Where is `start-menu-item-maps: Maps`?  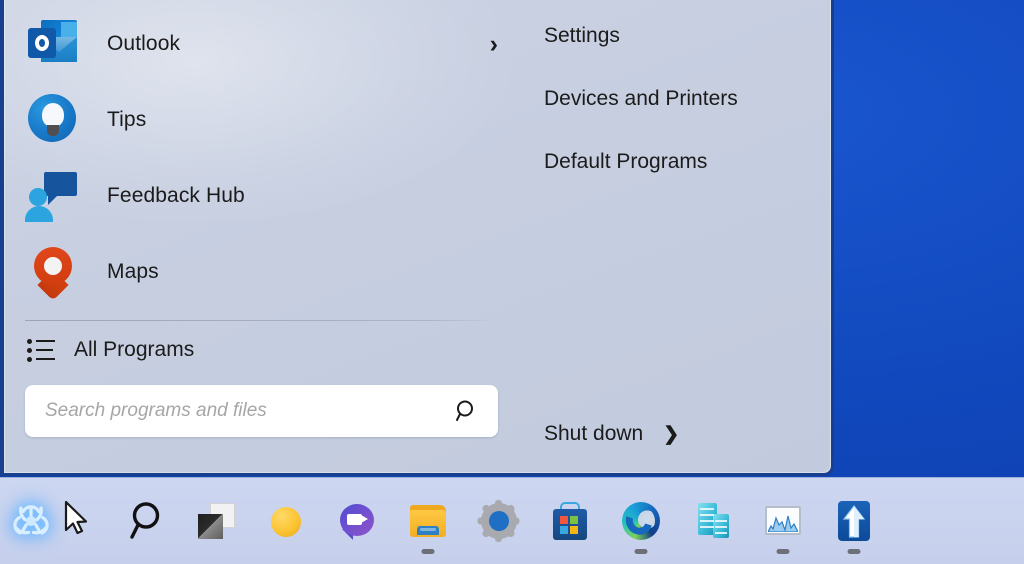
start-menu-item-maps: Maps is located at coordinates (262, 272).